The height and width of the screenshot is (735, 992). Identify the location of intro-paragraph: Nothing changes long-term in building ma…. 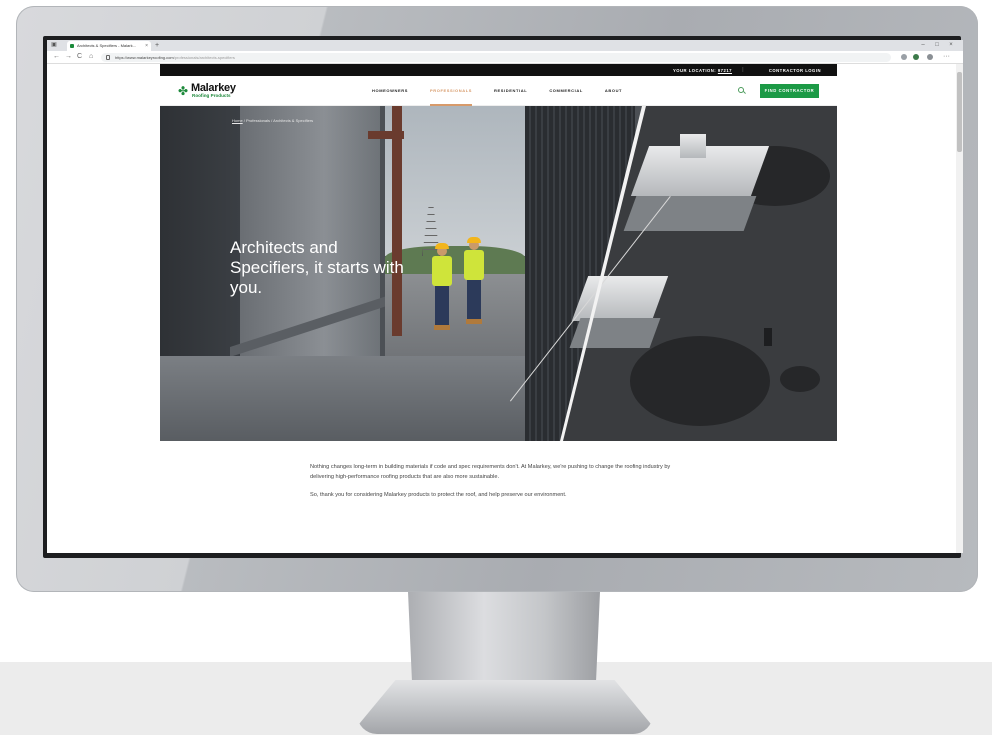
(490, 472).